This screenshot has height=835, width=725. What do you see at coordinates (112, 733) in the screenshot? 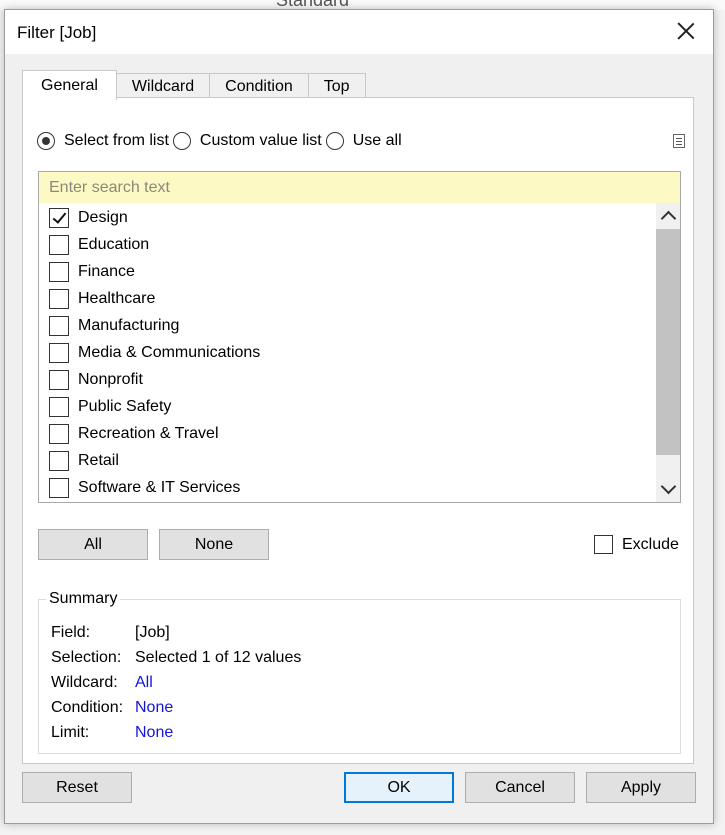
I see `summary-row-limit: Limit: None` at bounding box center [112, 733].